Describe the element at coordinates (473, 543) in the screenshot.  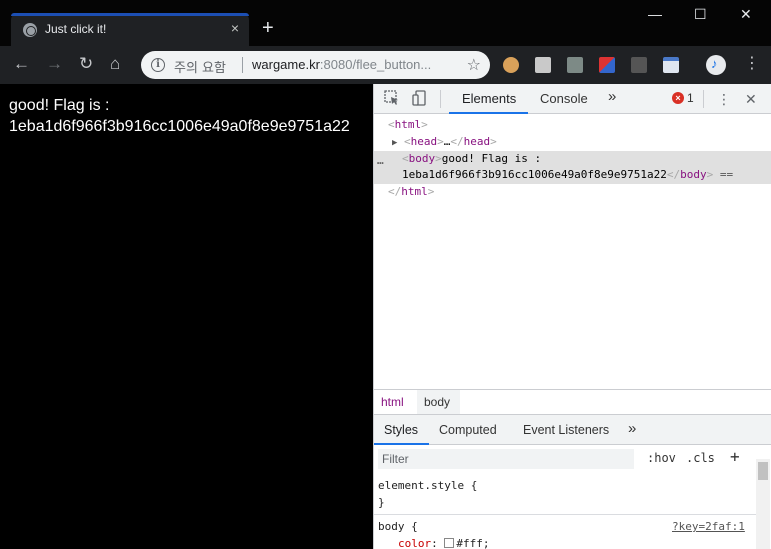
I see `color-value: #fff;` at that location.